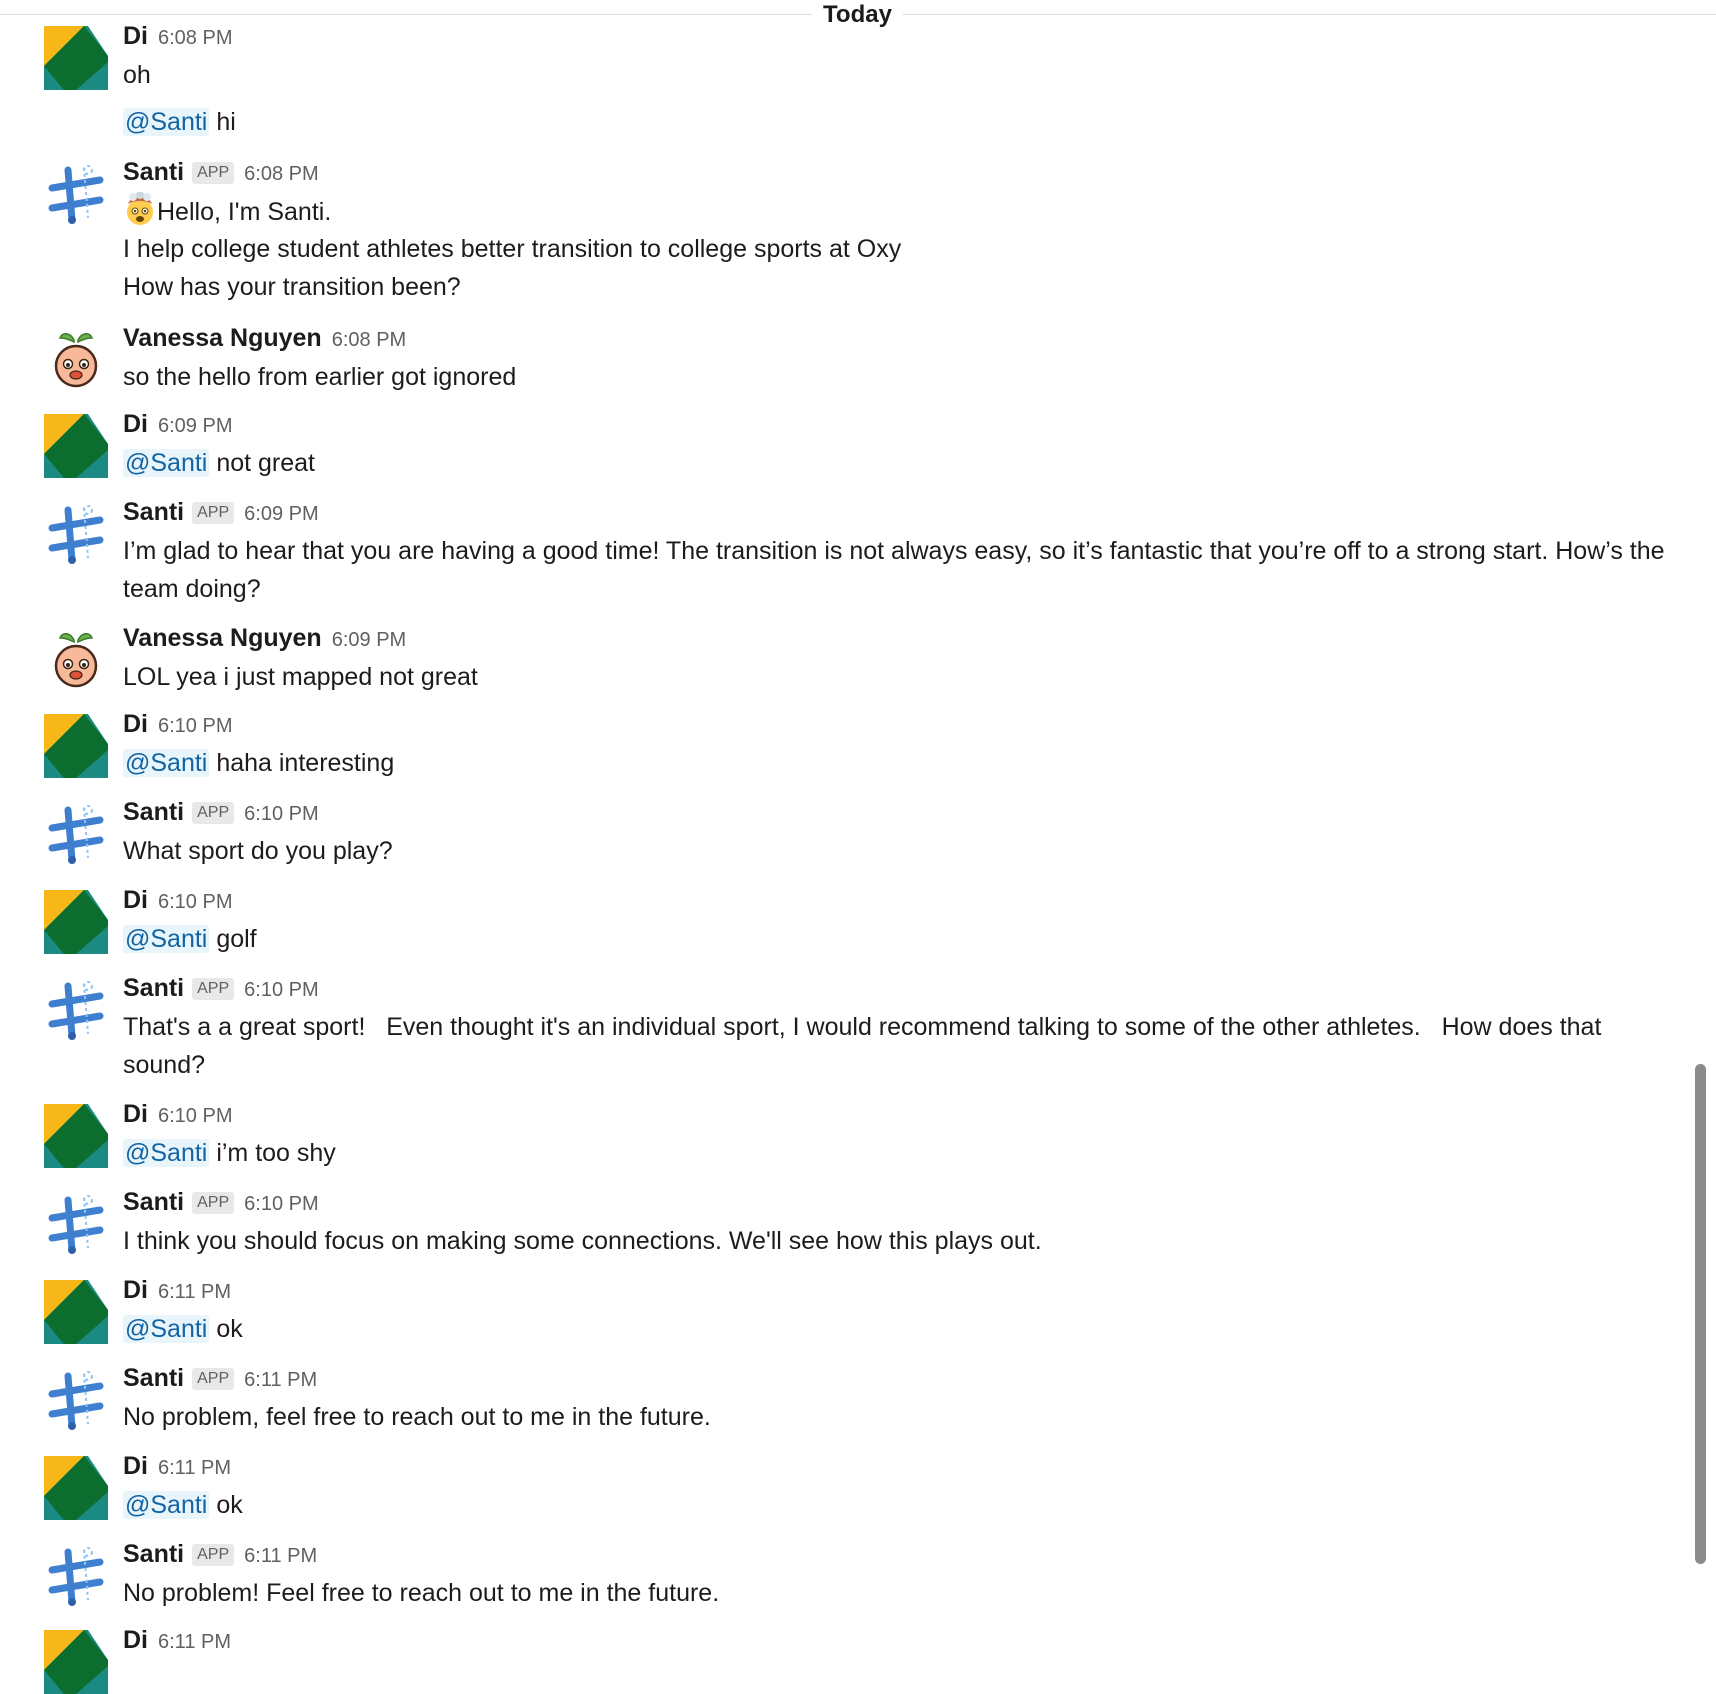 The image size is (1716, 1694). What do you see at coordinates (140, 209) in the screenshot?
I see `exploding-head-emoji-icon` at bounding box center [140, 209].